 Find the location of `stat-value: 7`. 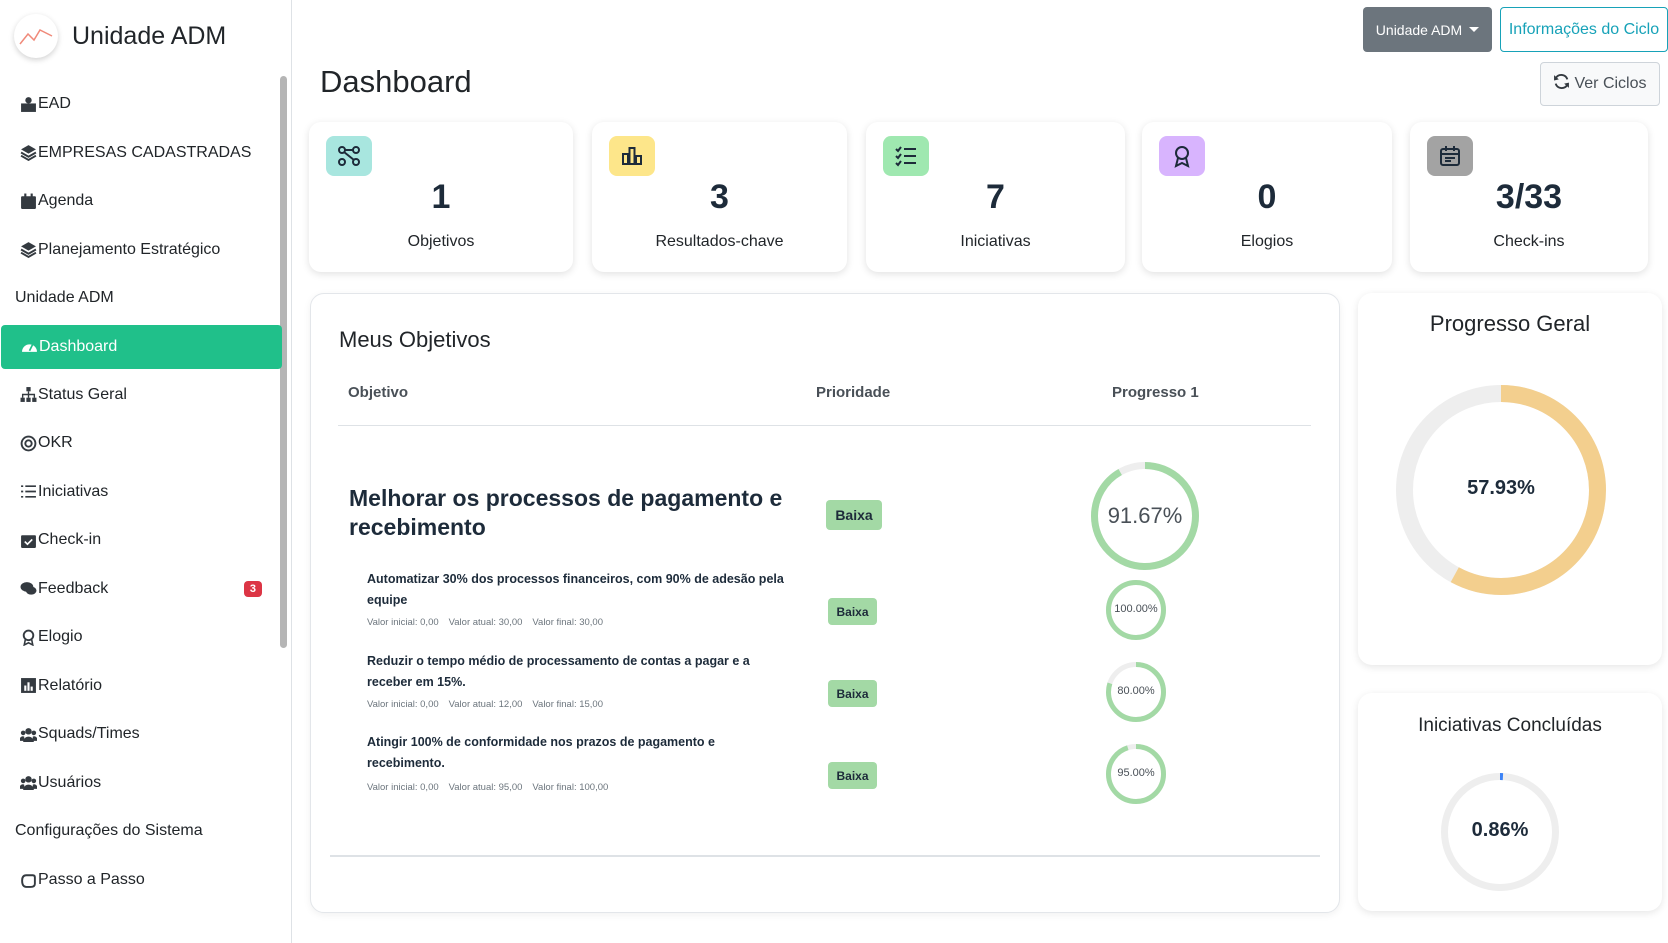

stat-value: 7 is located at coordinates (995, 197).